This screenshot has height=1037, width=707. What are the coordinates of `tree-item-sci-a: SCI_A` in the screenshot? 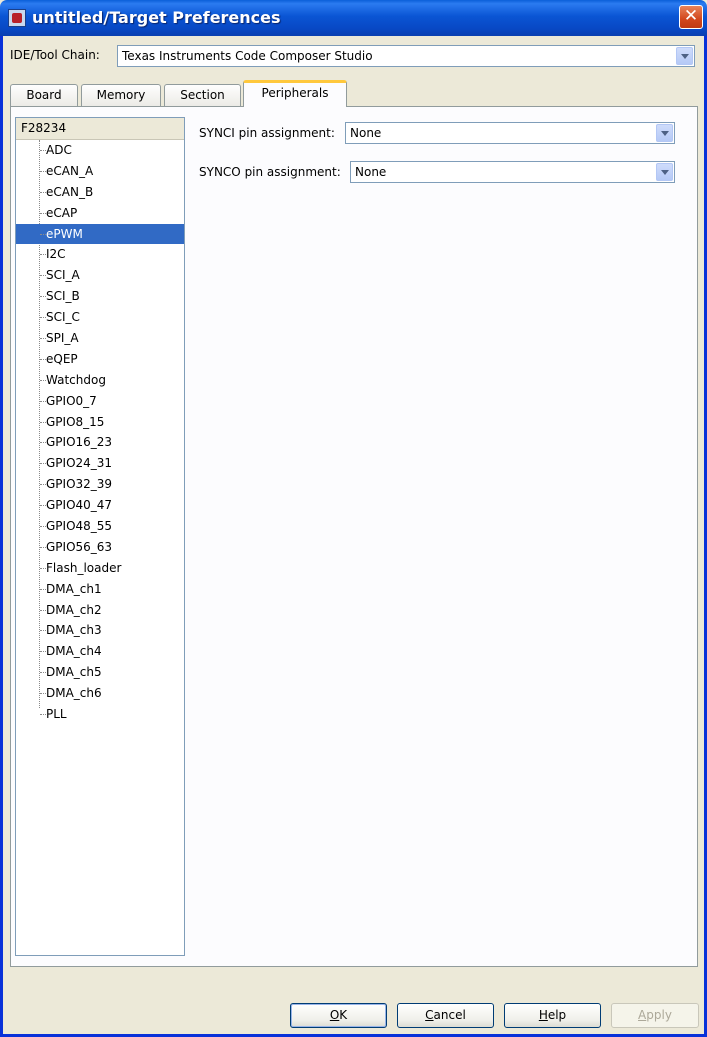 It's located at (100, 275).